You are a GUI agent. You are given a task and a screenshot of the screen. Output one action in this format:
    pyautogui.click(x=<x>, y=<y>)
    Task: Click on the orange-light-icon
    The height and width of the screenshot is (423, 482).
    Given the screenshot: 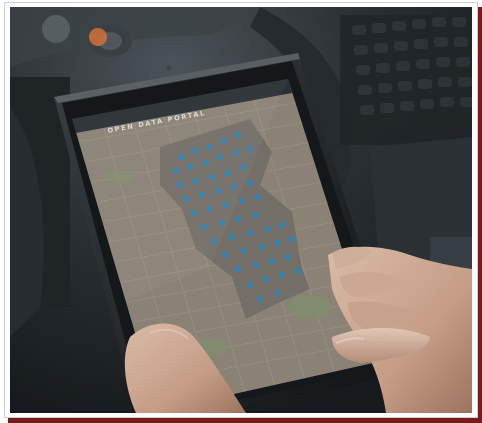 What is the action you would take?
    pyautogui.click(x=98, y=37)
    